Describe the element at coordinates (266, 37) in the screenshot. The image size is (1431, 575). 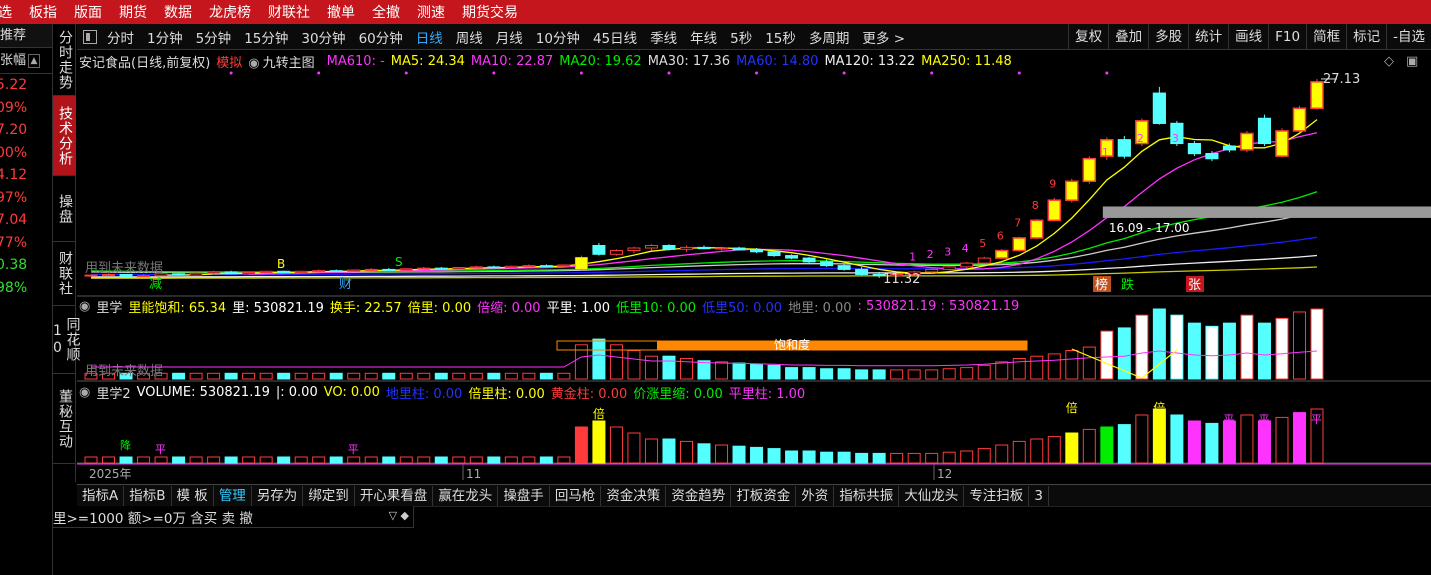
I see `period-tab-3: 15分钟` at that location.